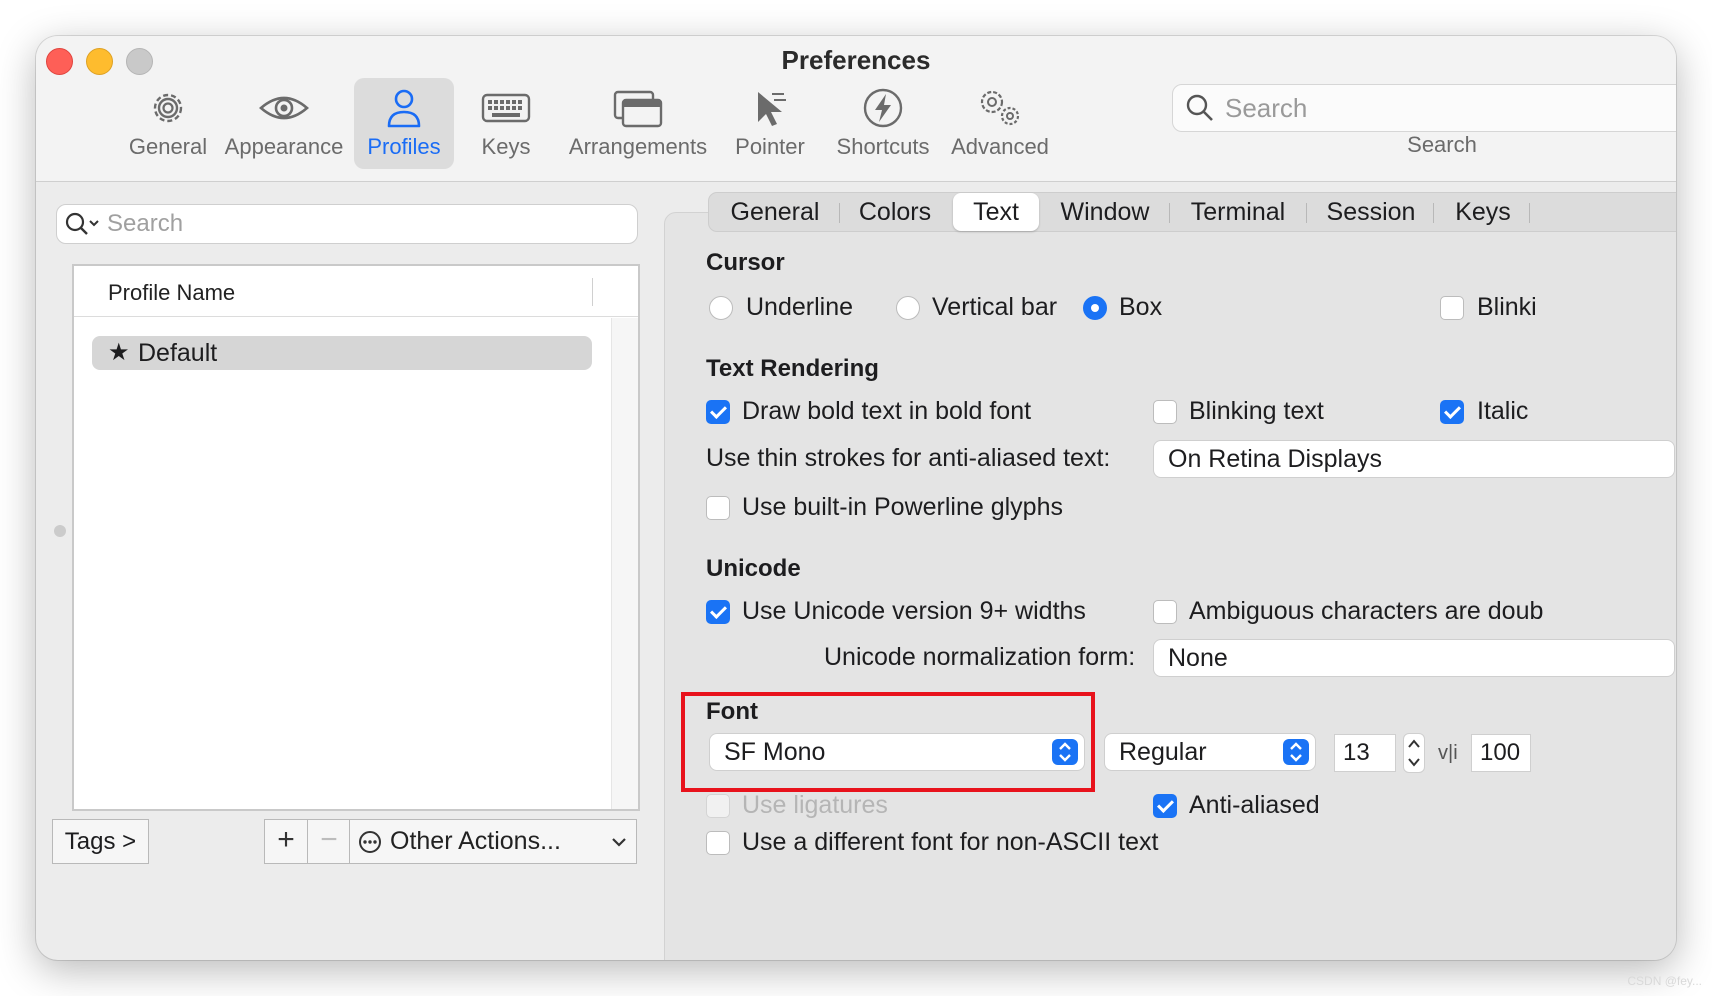  I want to click on cursor-underline-label: Underline, so click(800, 307).